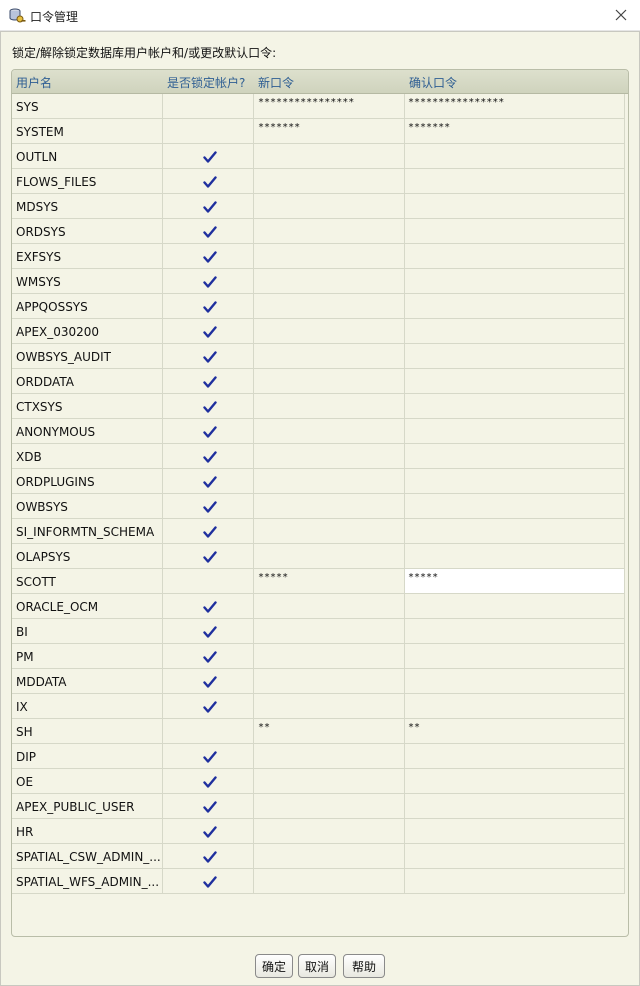 This screenshot has width=640, height=986. I want to click on table-row: SYS **************** ****************, so click(320, 106).